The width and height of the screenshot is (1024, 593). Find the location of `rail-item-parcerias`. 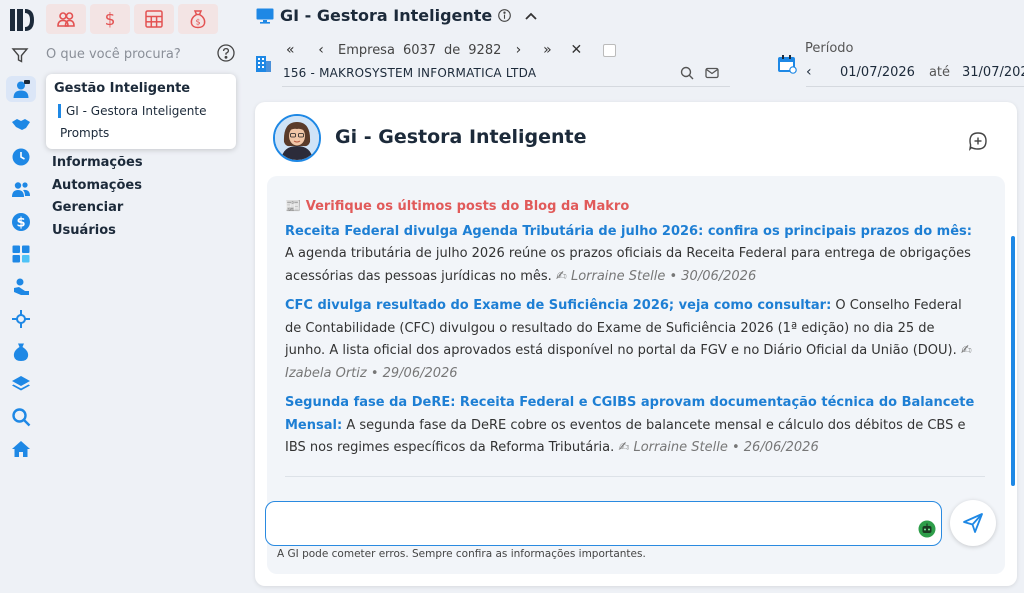

rail-item-parcerias is located at coordinates (21, 124).